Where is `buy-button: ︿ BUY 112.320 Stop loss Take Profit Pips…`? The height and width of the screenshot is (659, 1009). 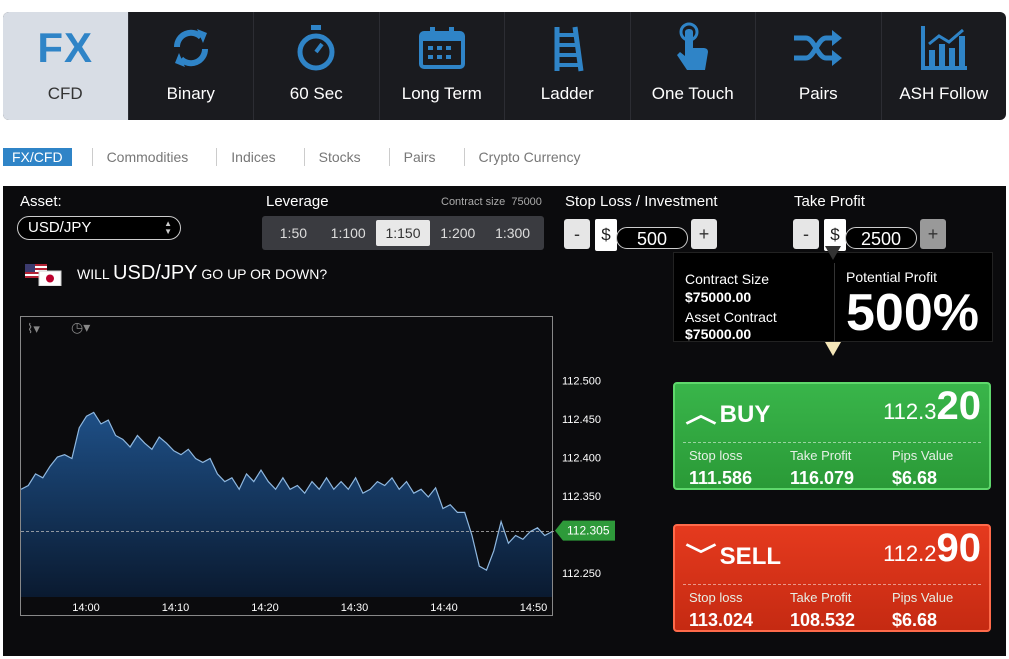 buy-button: ︿ BUY 112.320 Stop loss Take Profit Pips… is located at coordinates (832, 436).